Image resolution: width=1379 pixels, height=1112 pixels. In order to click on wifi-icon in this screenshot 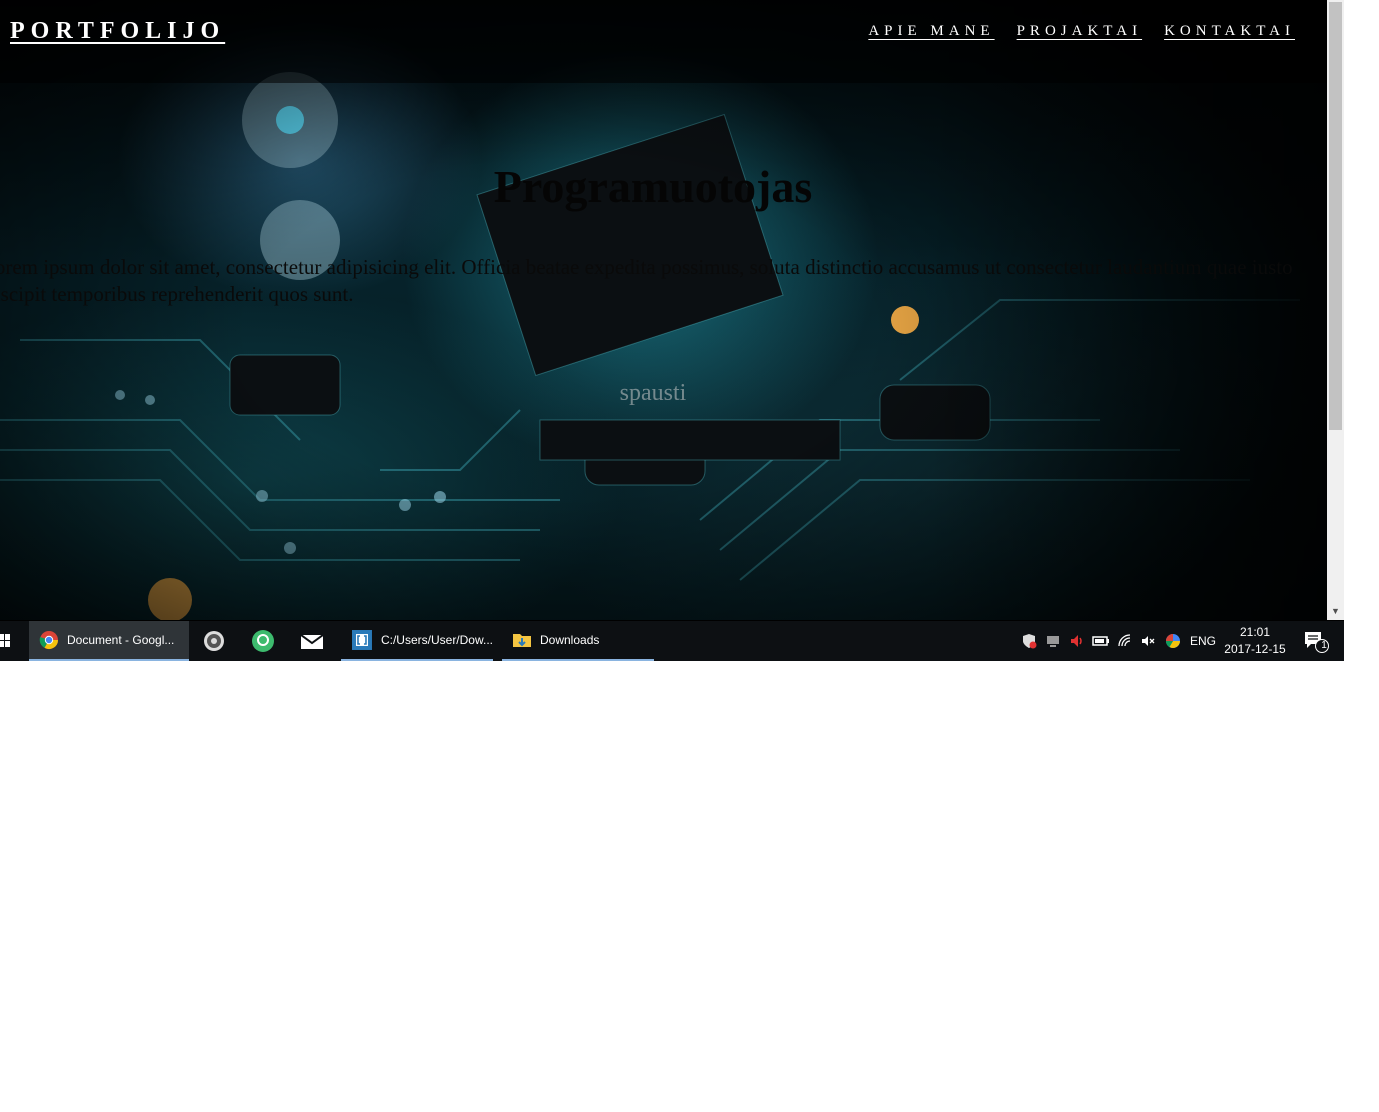, I will do `click(1124, 640)`.